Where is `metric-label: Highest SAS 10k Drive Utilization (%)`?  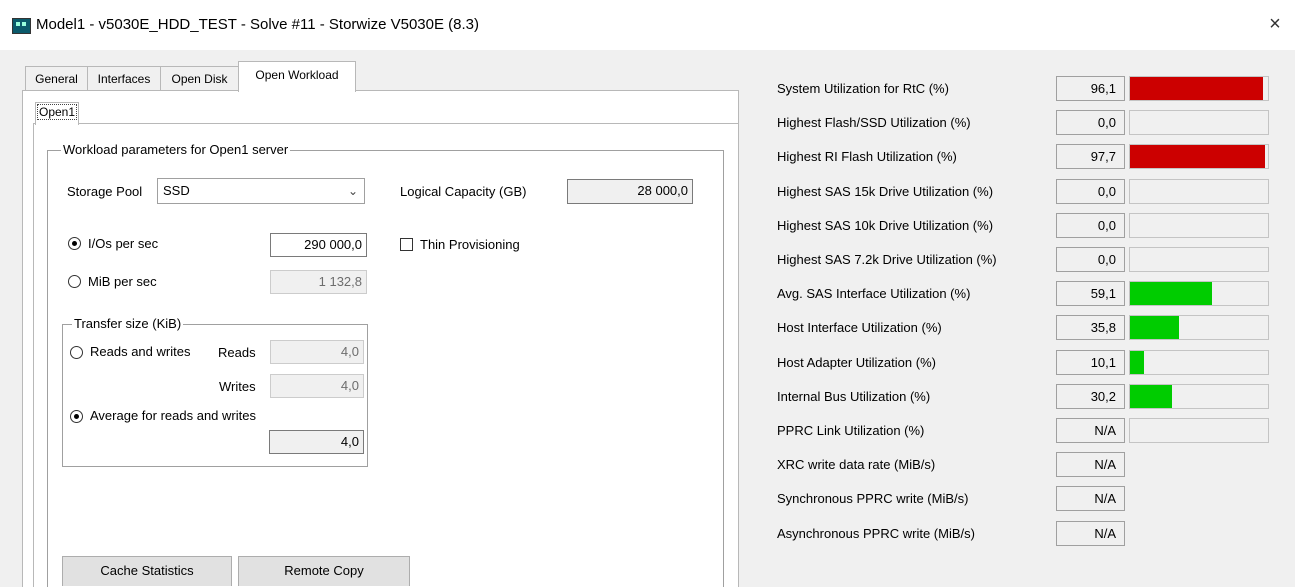
metric-label: Highest SAS 10k Drive Utilization (%) is located at coordinates (885, 225).